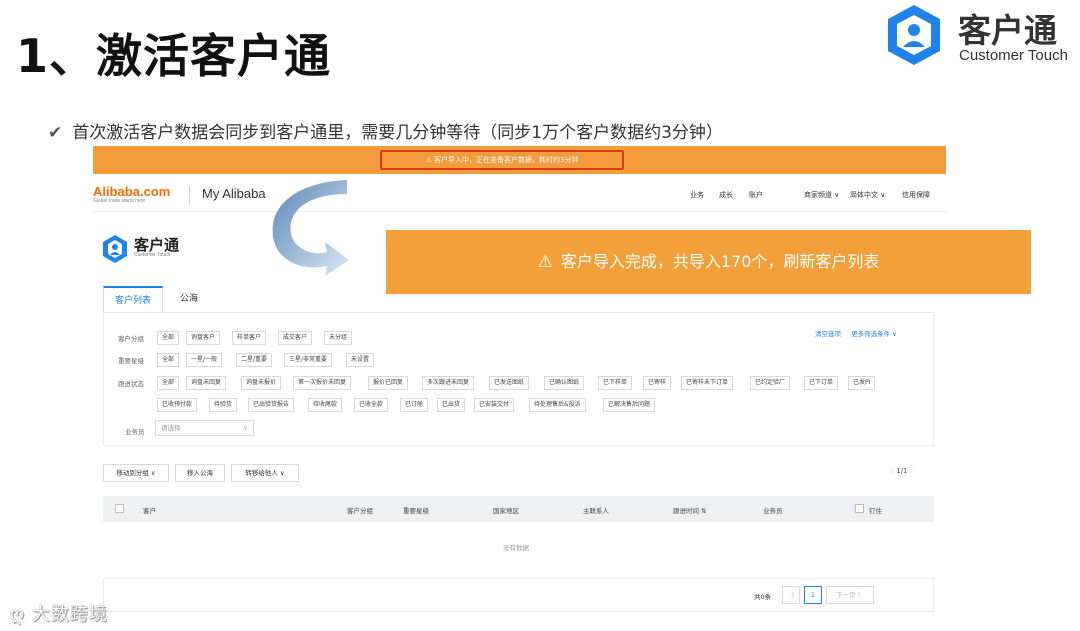  What do you see at coordinates (414, 405) in the screenshot?
I see `filter-chip: 已订舱` at bounding box center [414, 405].